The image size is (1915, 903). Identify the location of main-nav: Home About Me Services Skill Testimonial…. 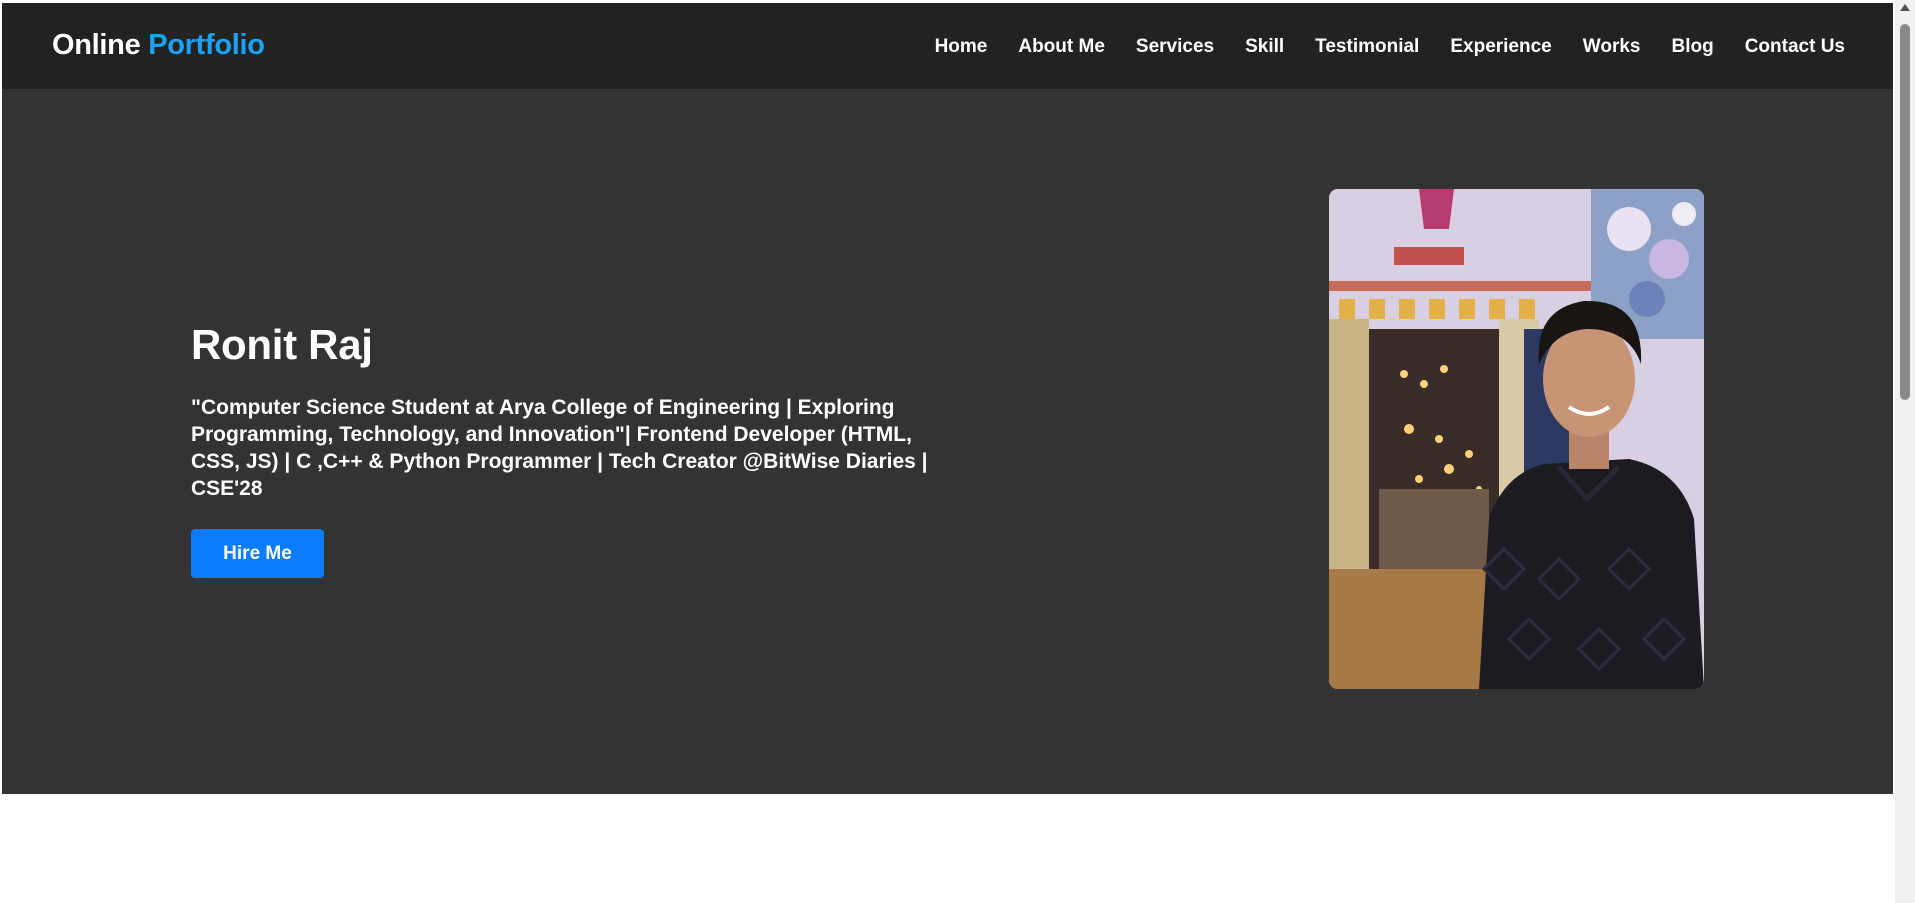
(1390, 47).